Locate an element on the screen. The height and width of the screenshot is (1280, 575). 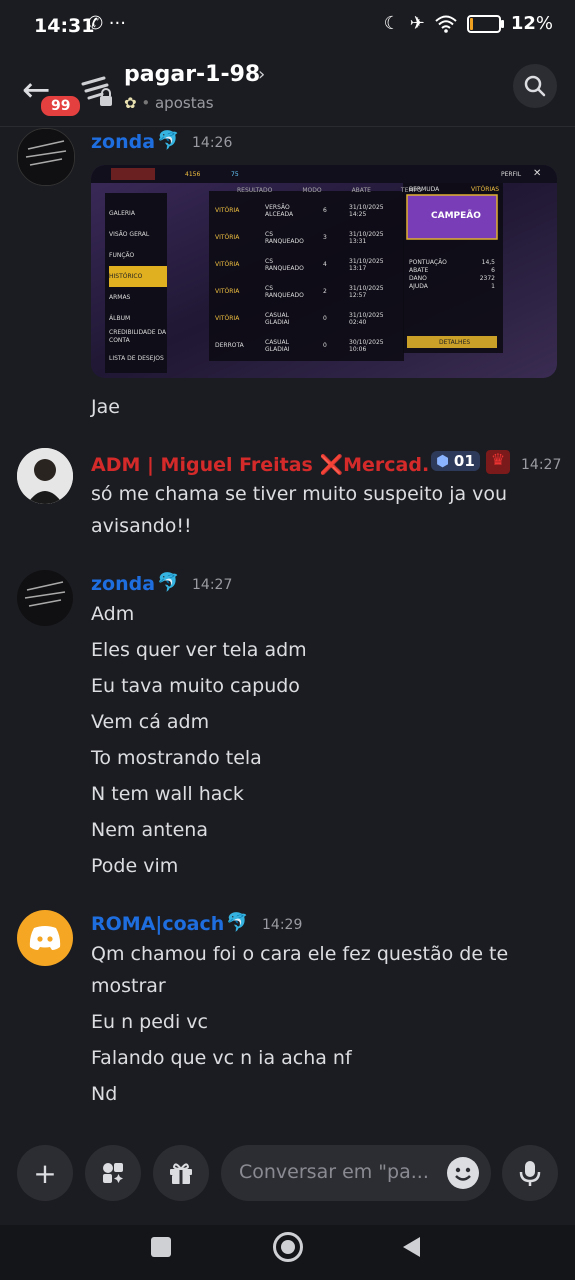
message-line: Nd is located at coordinates (104, 1094).